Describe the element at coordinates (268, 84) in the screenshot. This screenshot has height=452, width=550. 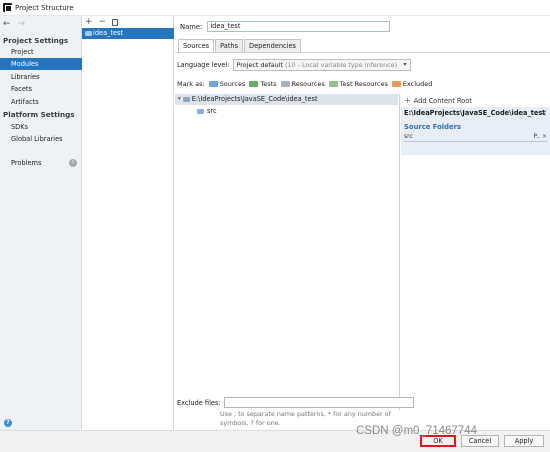
I see `mark-tests-label: Tests` at that location.